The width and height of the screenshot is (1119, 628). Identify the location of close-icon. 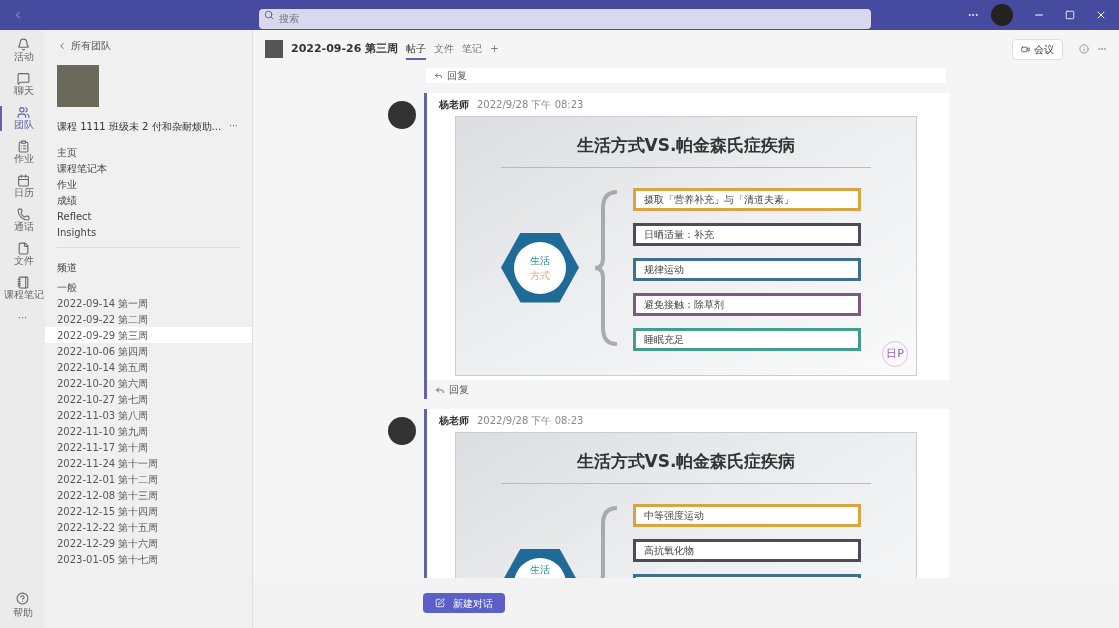
(1101, 15).